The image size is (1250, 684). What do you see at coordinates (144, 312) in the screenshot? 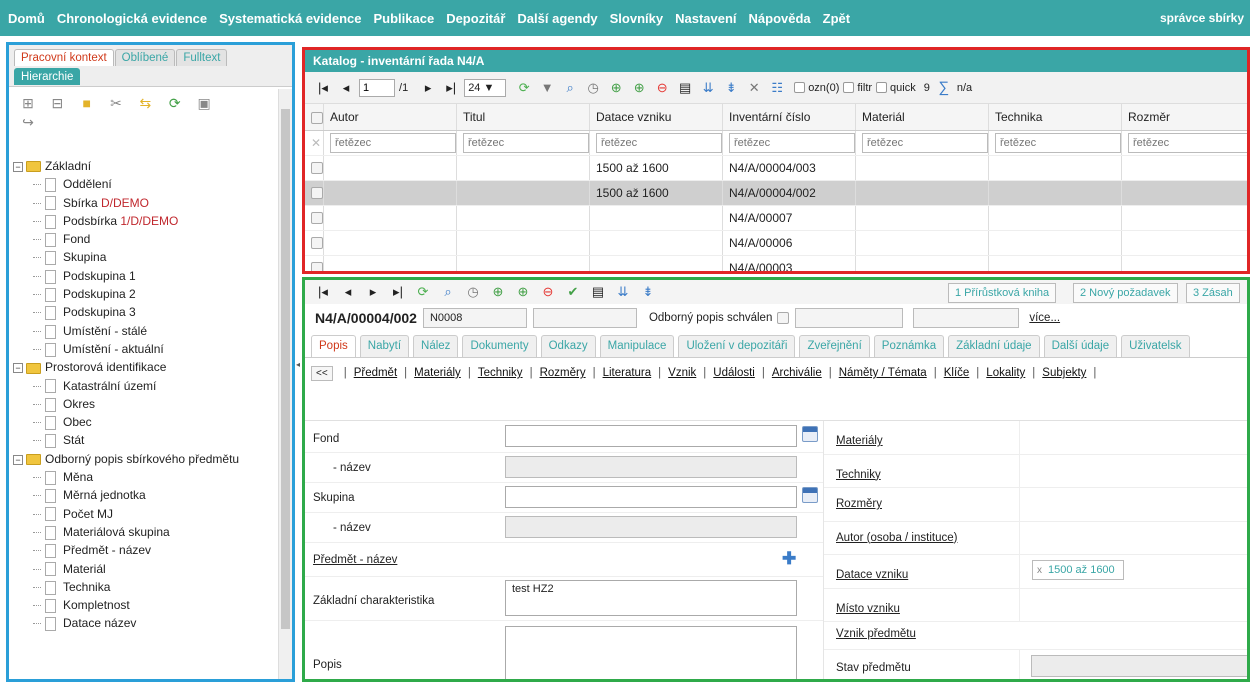
I see `tree-item: Podskupina 3` at bounding box center [144, 312].